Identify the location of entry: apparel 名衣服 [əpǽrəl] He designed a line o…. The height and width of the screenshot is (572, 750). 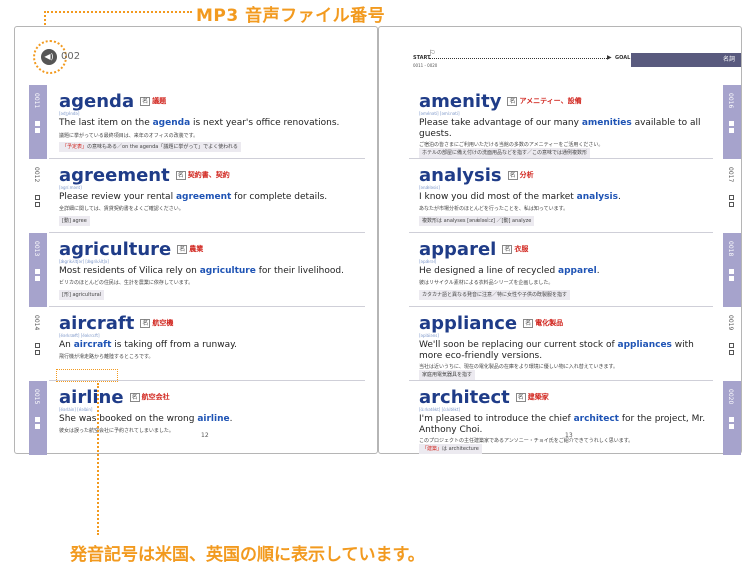
(561, 270).